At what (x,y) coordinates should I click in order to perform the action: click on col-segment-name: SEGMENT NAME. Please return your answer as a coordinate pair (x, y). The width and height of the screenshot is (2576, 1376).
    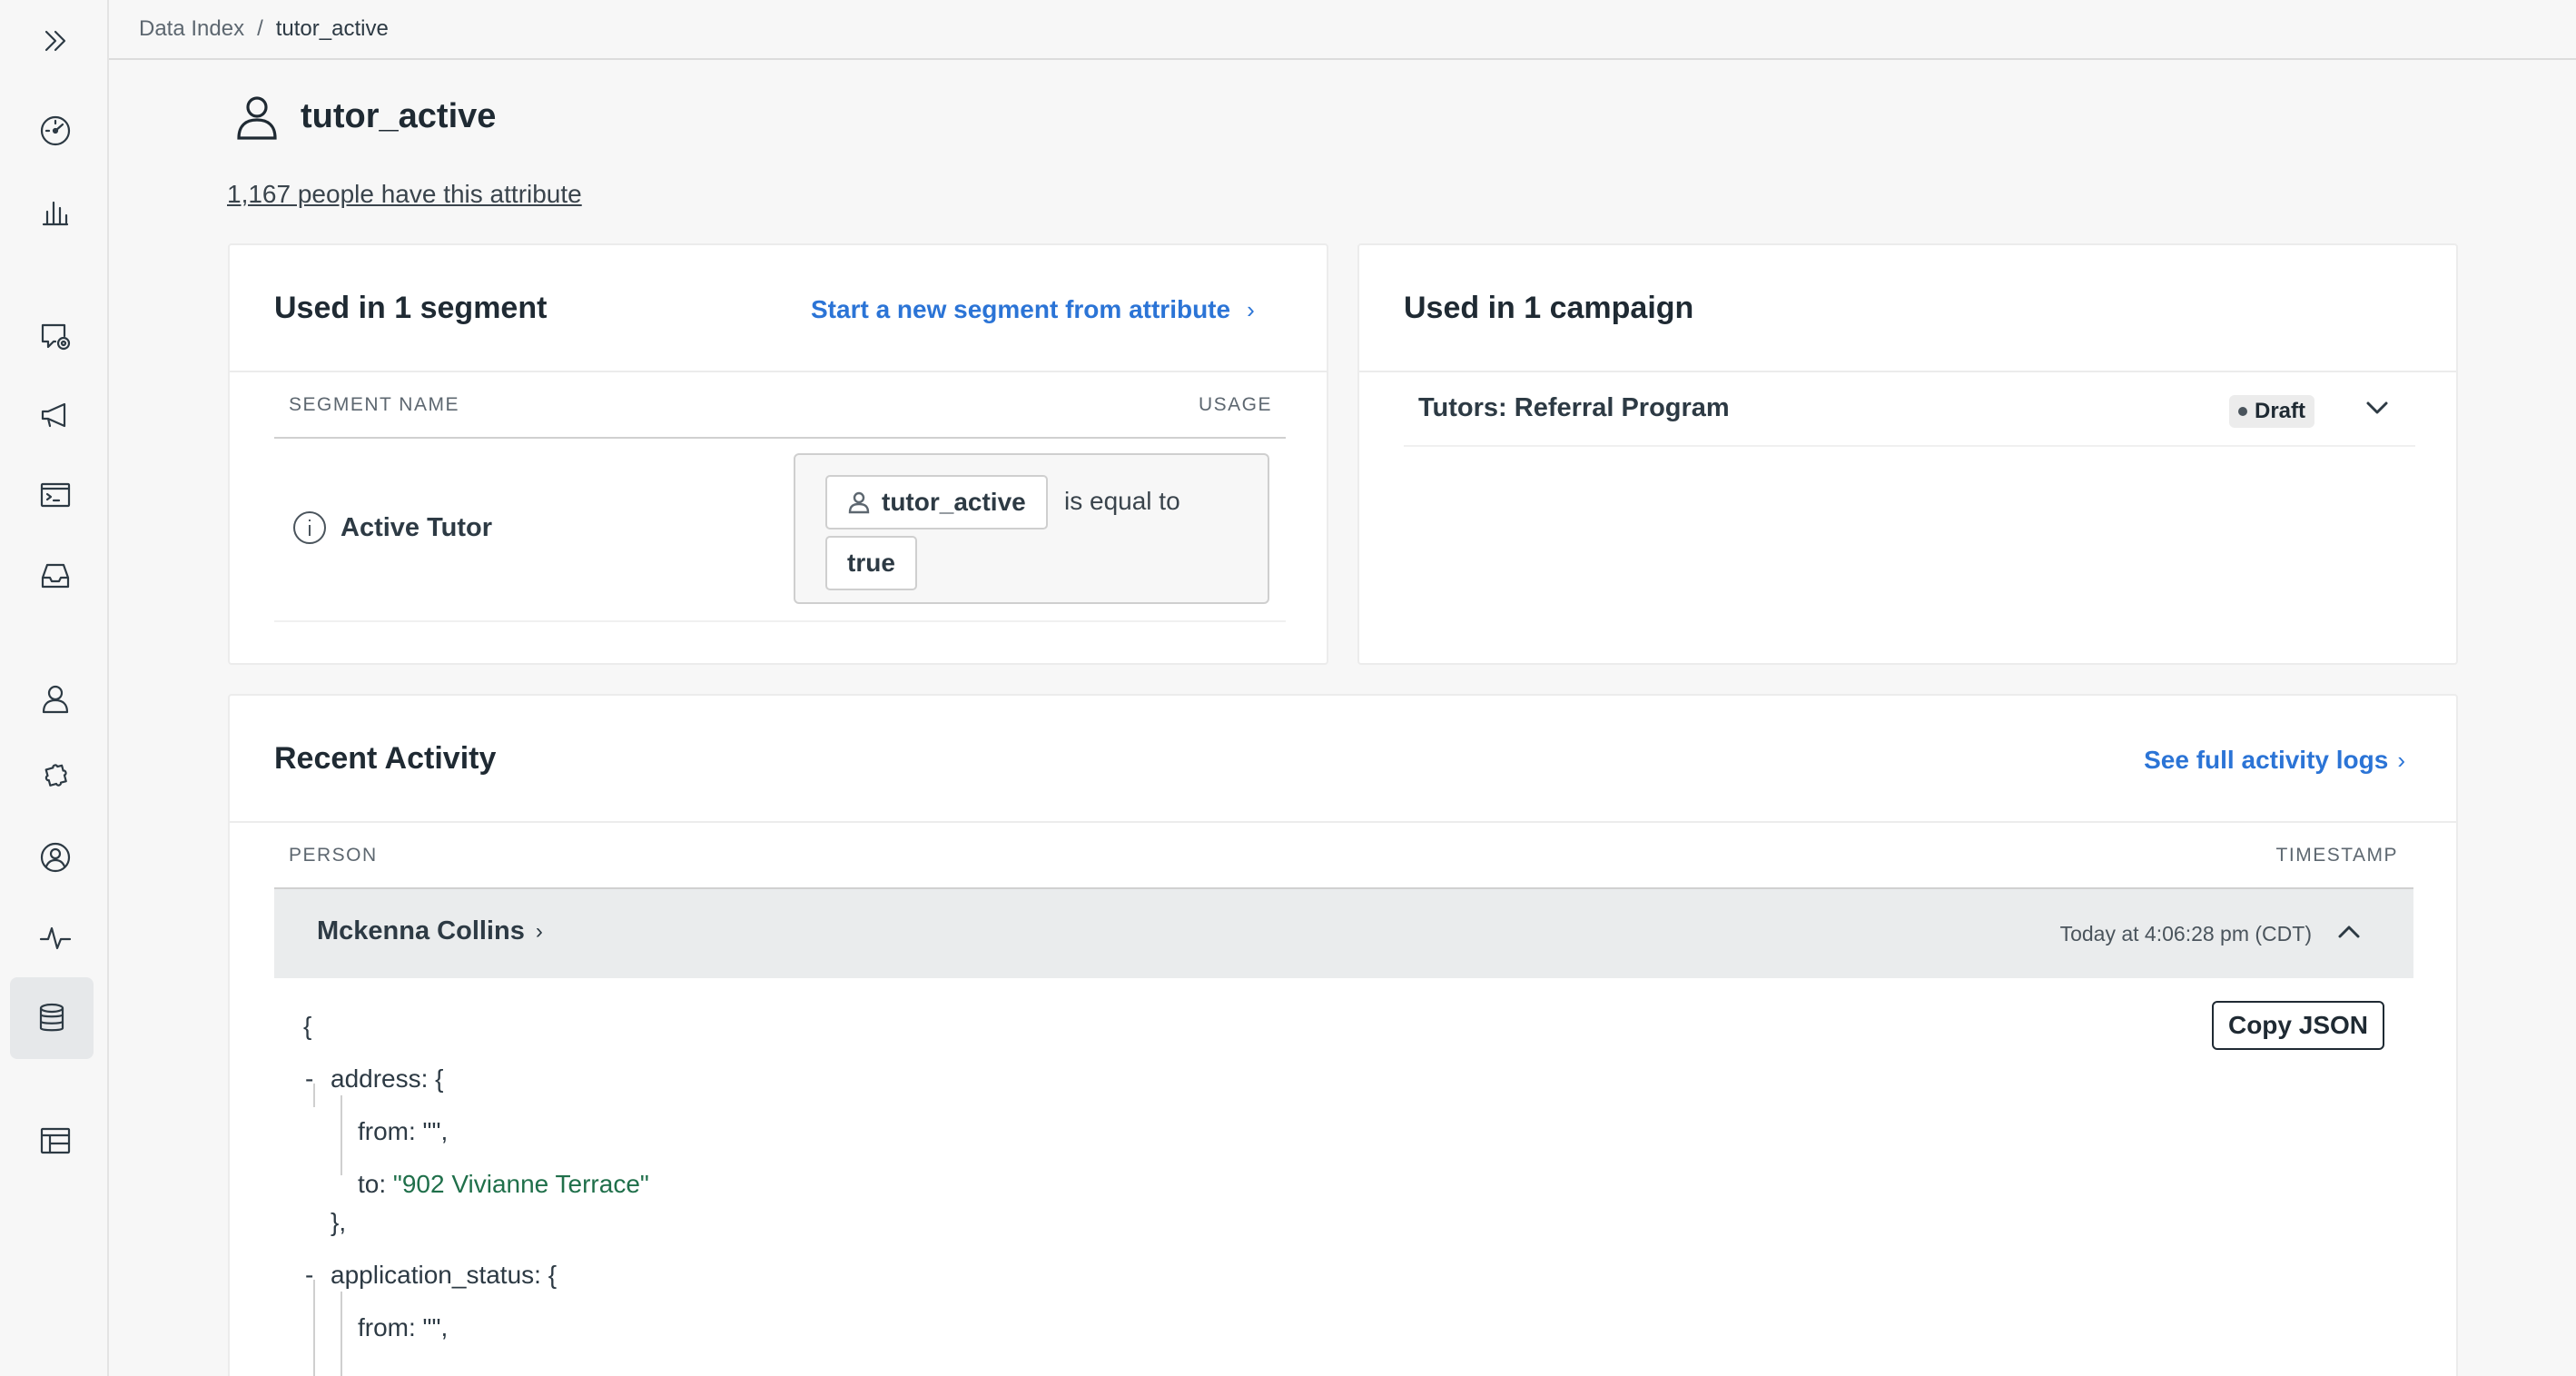
    Looking at the image, I should click on (374, 404).